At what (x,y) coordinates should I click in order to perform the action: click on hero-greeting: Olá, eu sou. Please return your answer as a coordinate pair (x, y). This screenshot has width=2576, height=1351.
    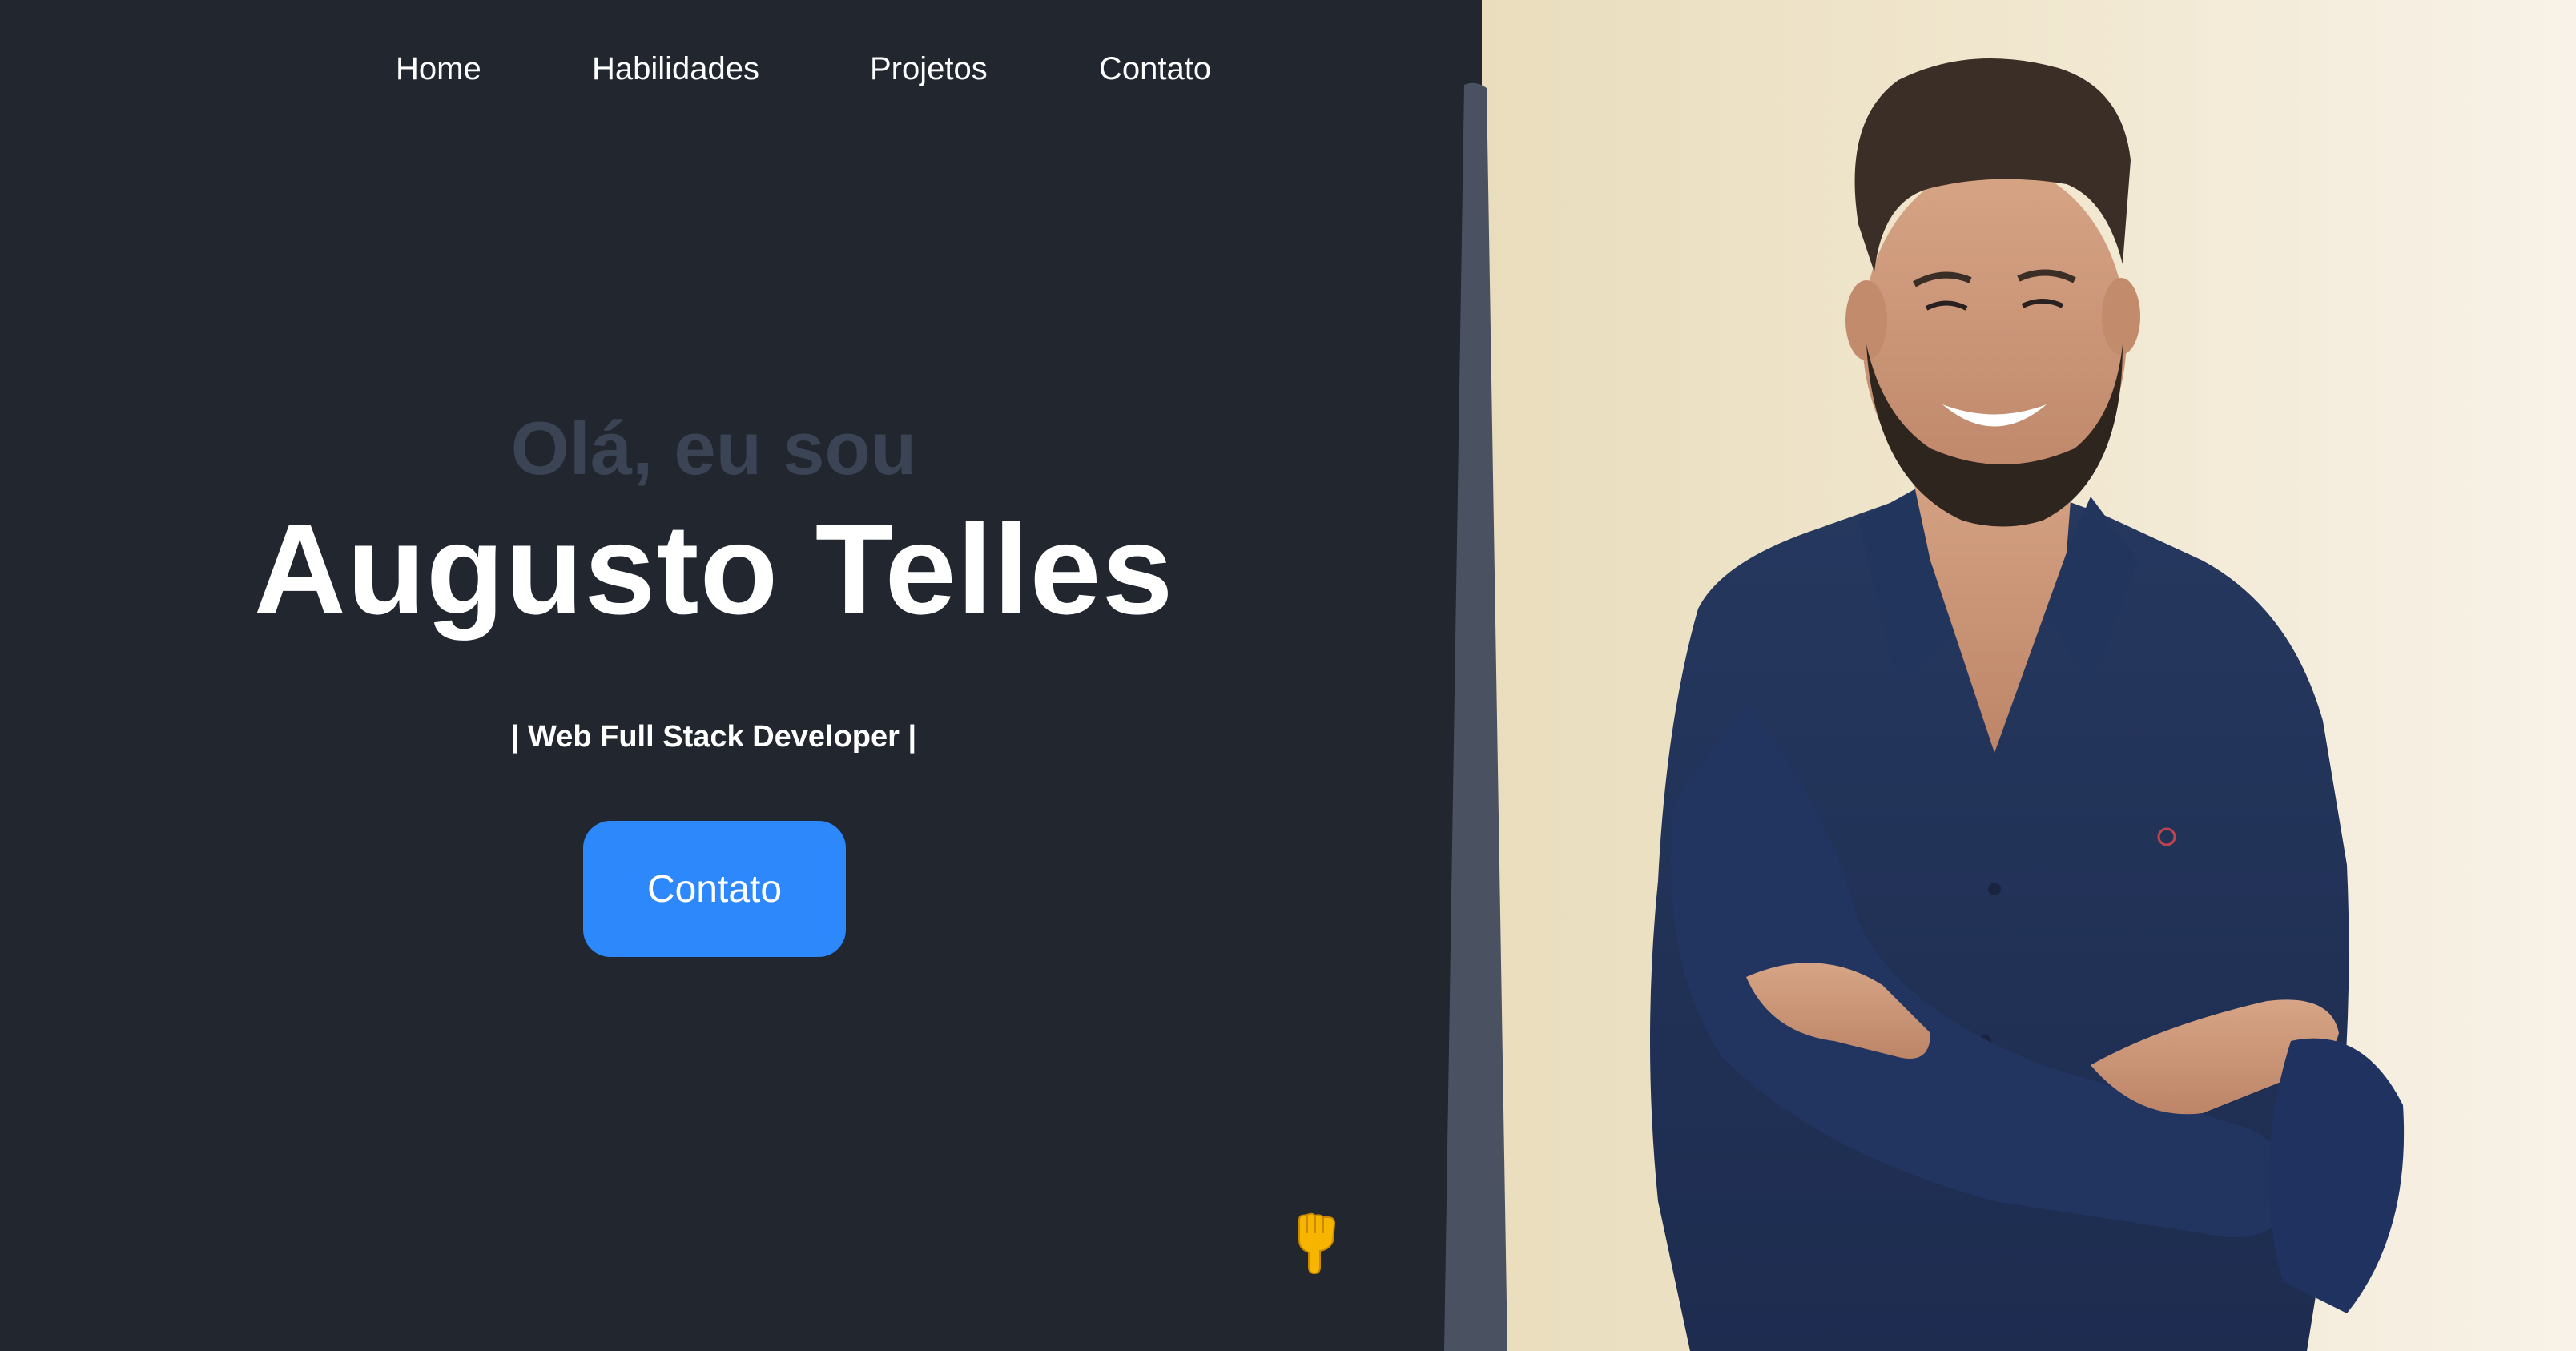
    Looking at the image, I should click on (714, 448).